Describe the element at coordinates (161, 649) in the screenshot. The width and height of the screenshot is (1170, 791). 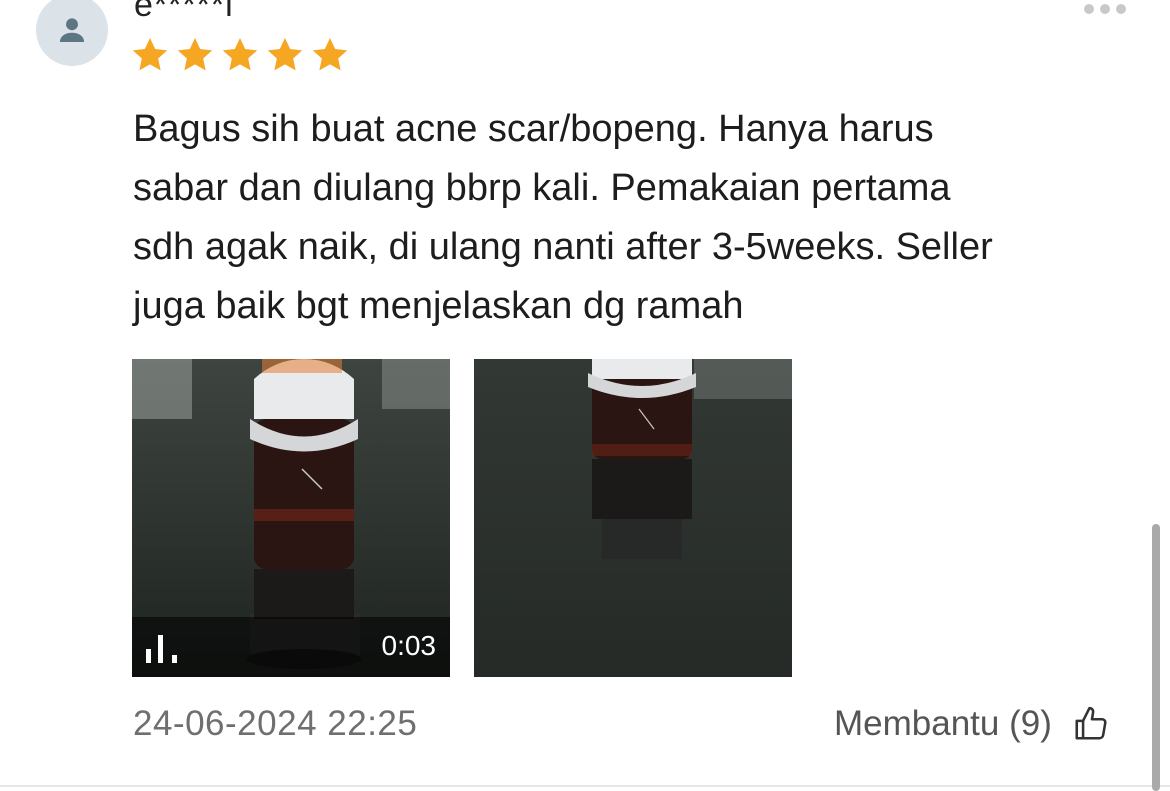
I see `video-bars-icon` at that location.